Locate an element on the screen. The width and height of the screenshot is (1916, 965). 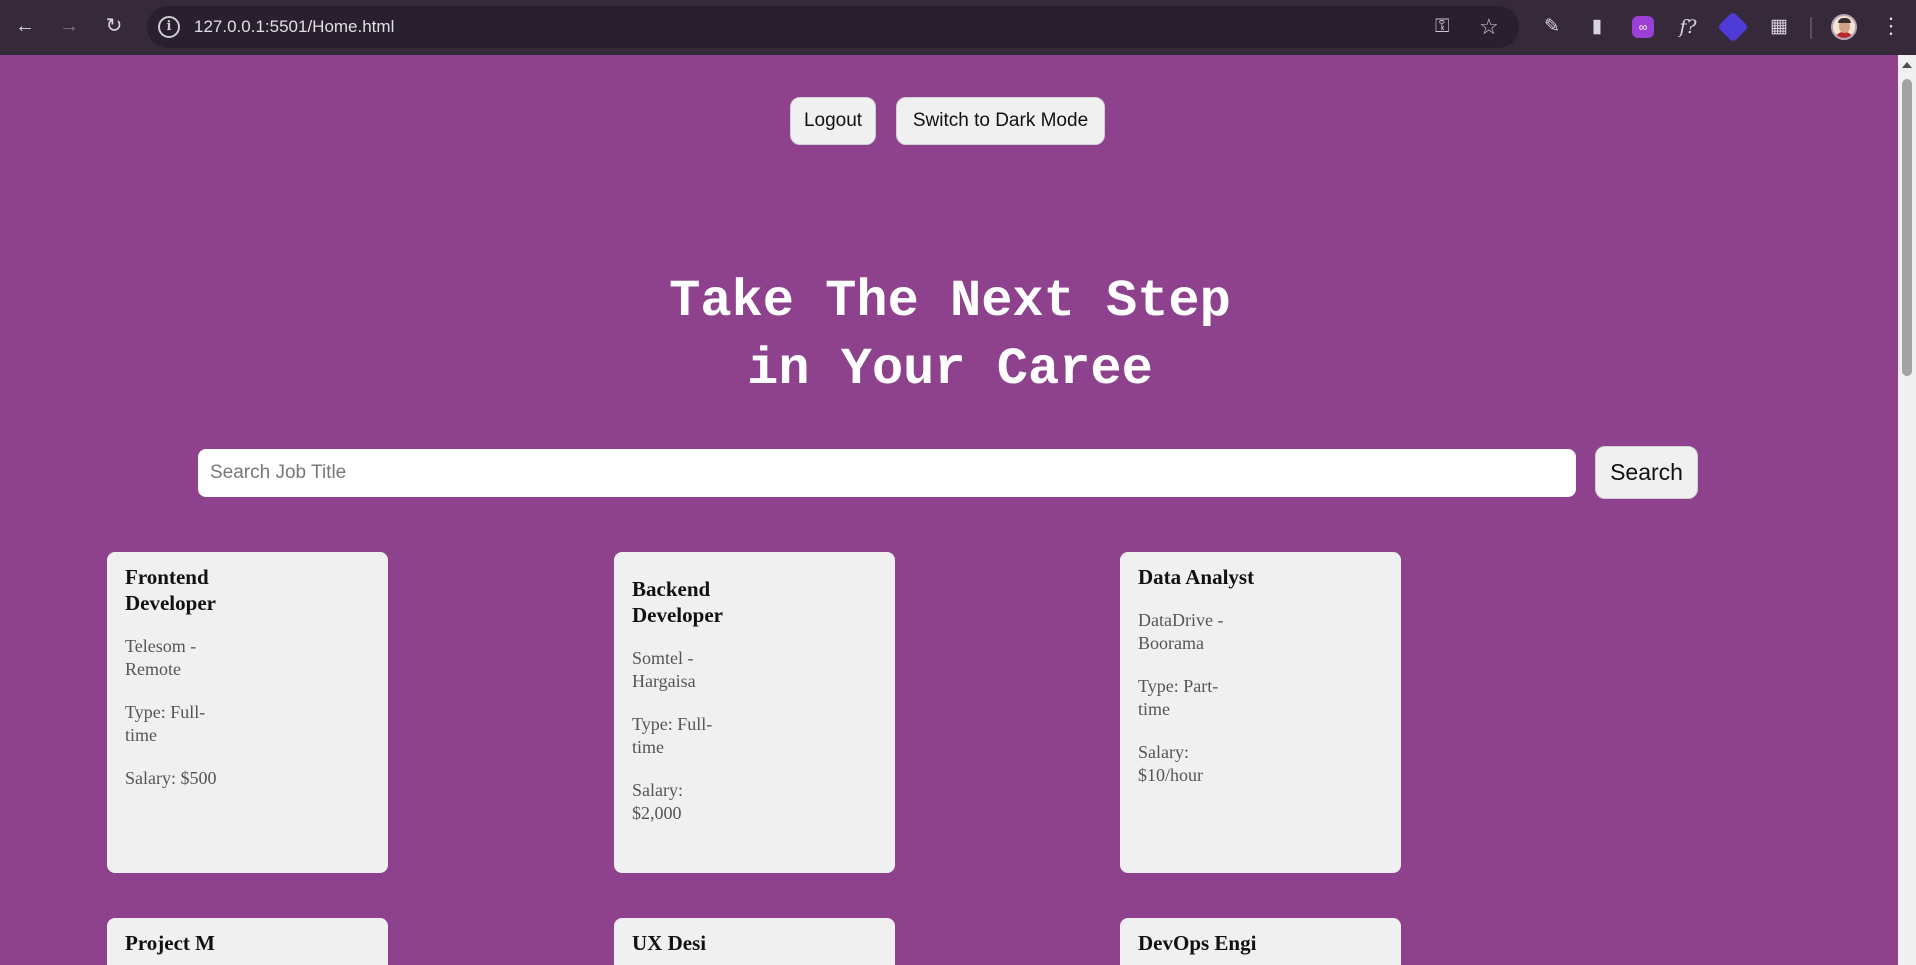
scroll-thumb is located at coordinates (1907, 227).